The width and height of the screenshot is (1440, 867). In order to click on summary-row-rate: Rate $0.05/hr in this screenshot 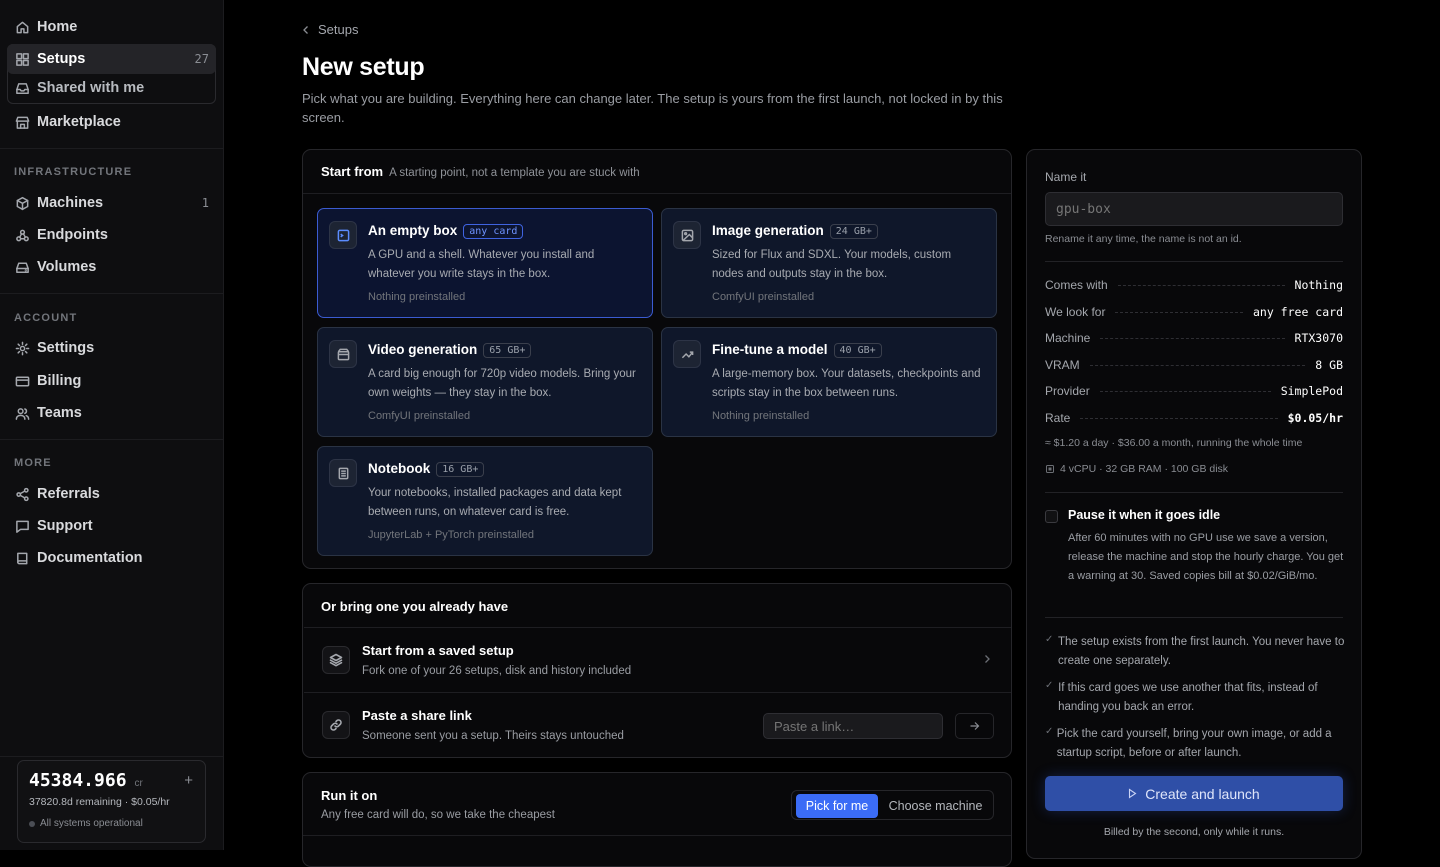, I will do `click(1194, 418)`.